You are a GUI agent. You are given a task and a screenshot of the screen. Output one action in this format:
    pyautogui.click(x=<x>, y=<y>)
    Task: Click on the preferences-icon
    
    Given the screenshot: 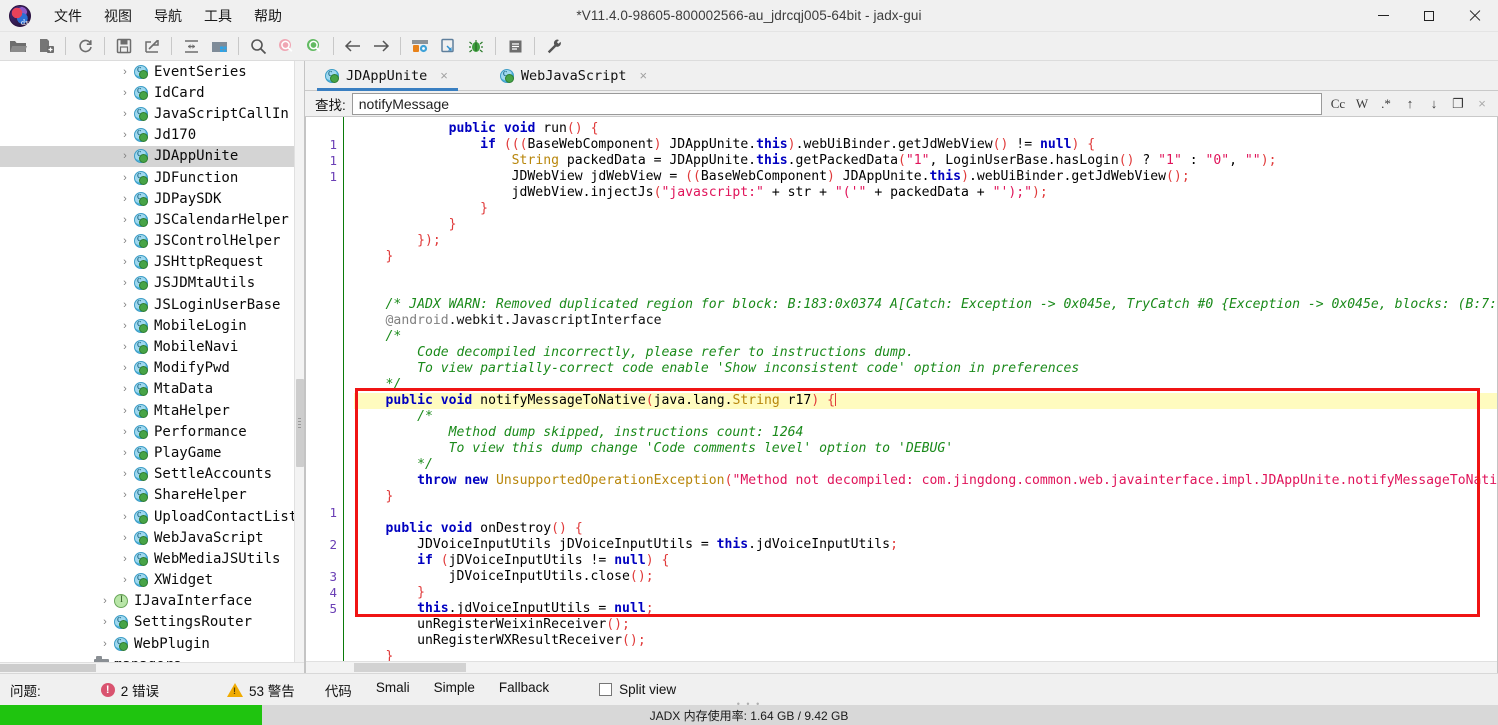 What is the action you would take?
    pyautogui.click(x=554, y=46)
    